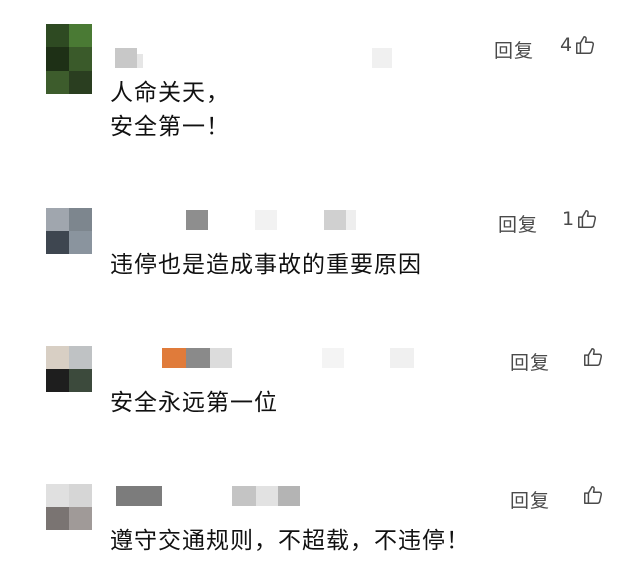 The image size is (640, 588). Describe the element at coordinates (170, 110) in the screenshot. I see `comment-text: 人命关天， 安全第一！` at that location.